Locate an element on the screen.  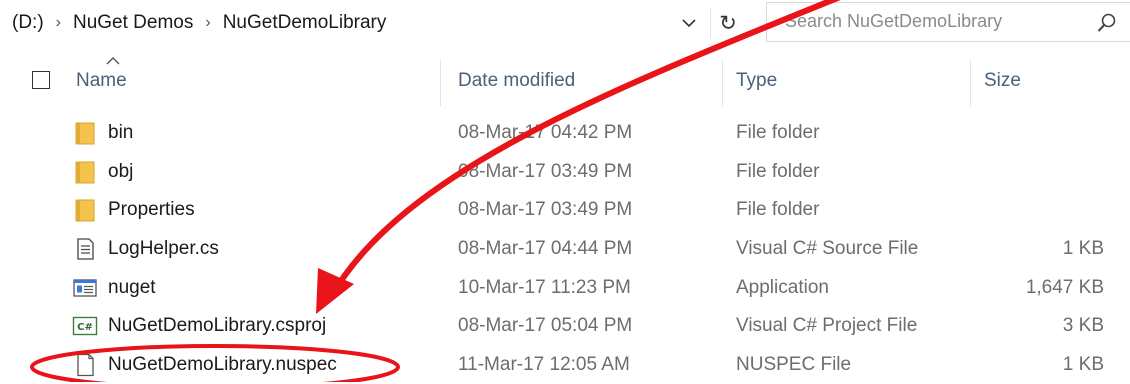
refresh-icon: ↻ is located at coordinates (728, 23).